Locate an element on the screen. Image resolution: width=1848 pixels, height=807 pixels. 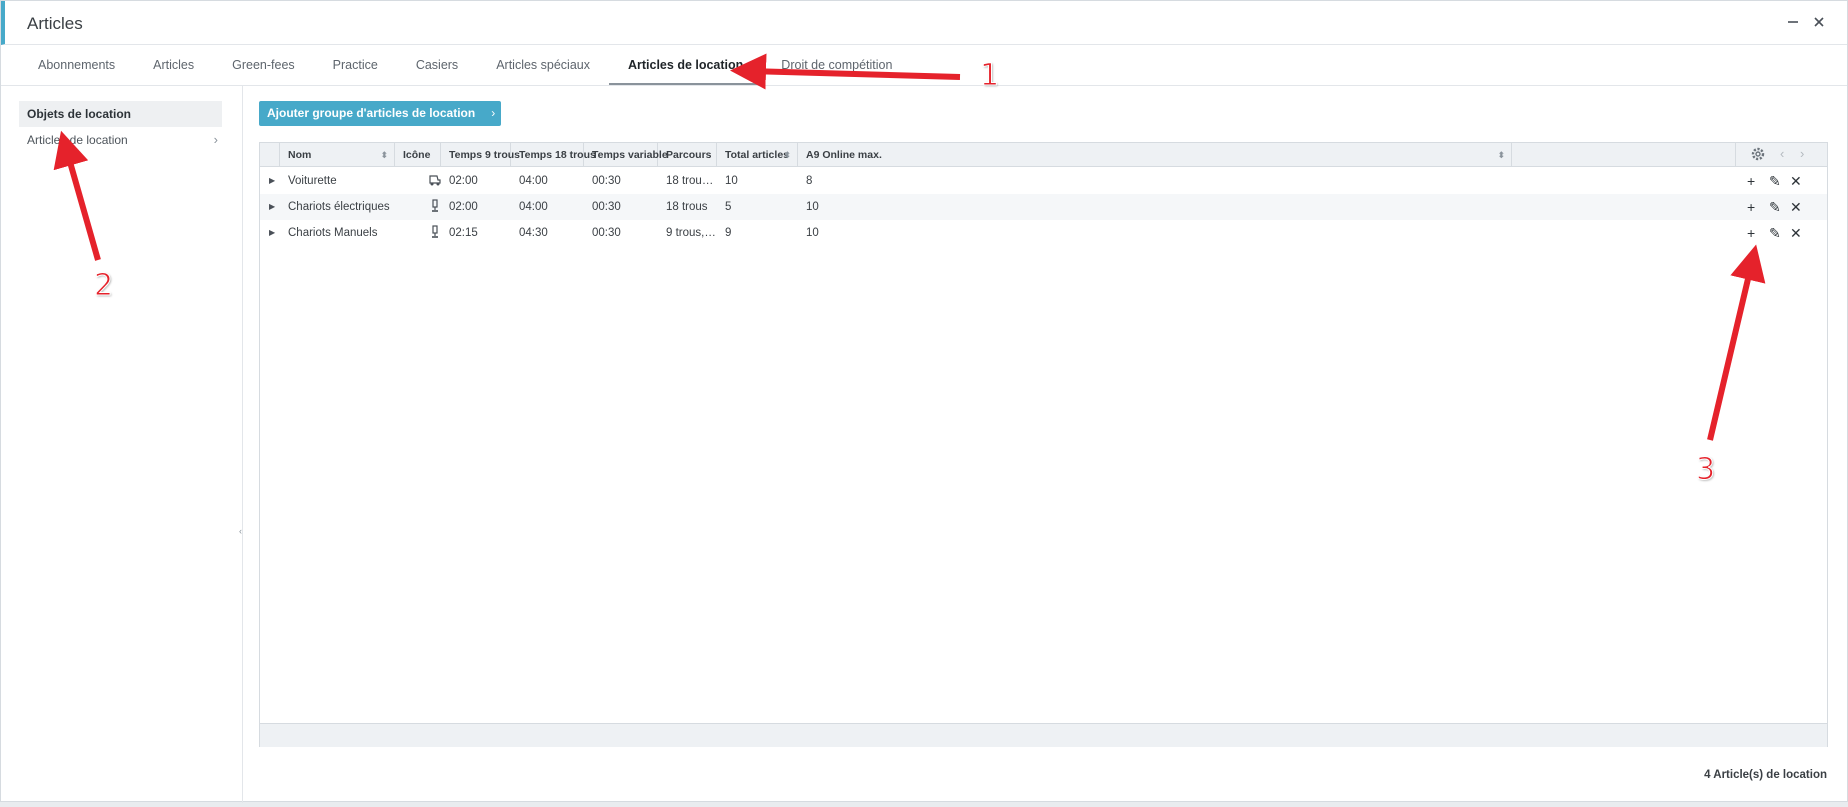
grid-header-tools: ‹ › is located at coordinates (1781, 155).